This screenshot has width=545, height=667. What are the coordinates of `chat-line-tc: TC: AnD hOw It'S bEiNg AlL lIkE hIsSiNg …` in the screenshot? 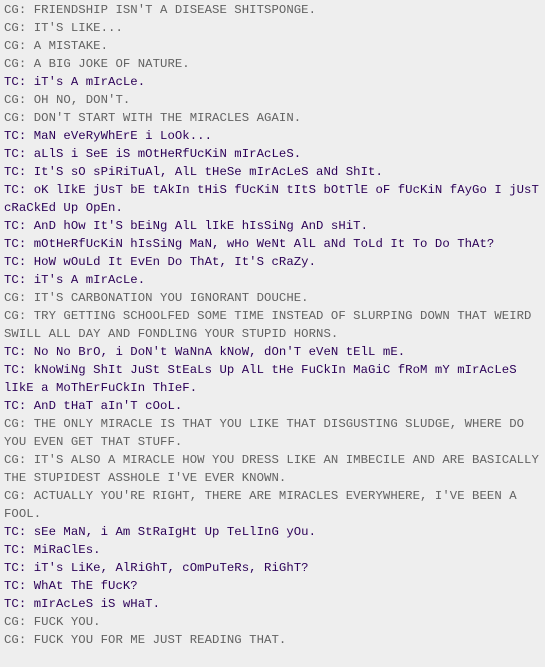 It's located at (186, 226).